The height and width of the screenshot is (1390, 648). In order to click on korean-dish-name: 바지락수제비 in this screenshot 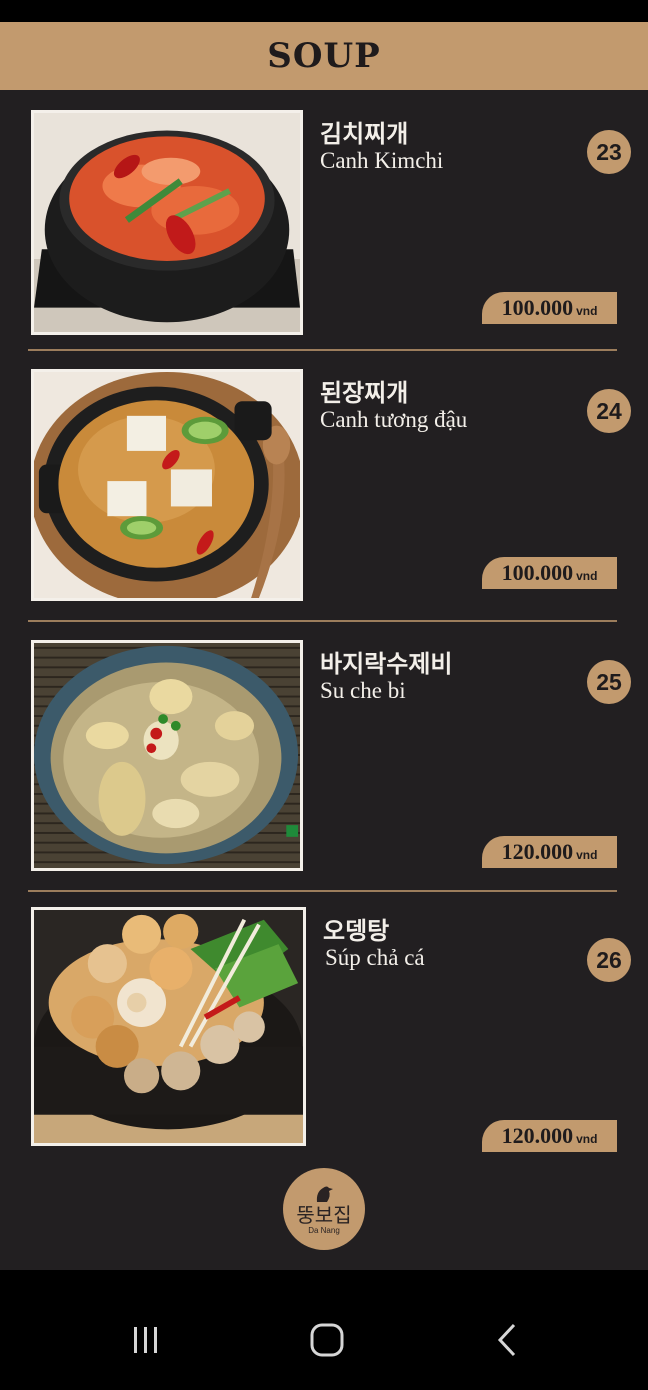, I will do `click(386, 664)`.